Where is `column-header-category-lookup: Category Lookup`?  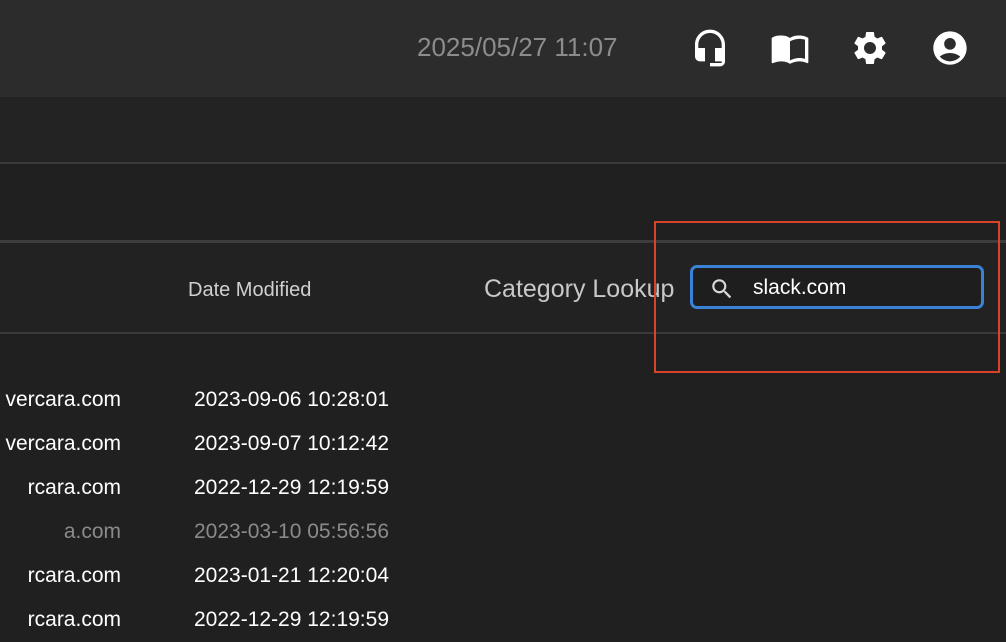 column-header-category-lookup: Category Lookup is located at coordinates (579, 289).